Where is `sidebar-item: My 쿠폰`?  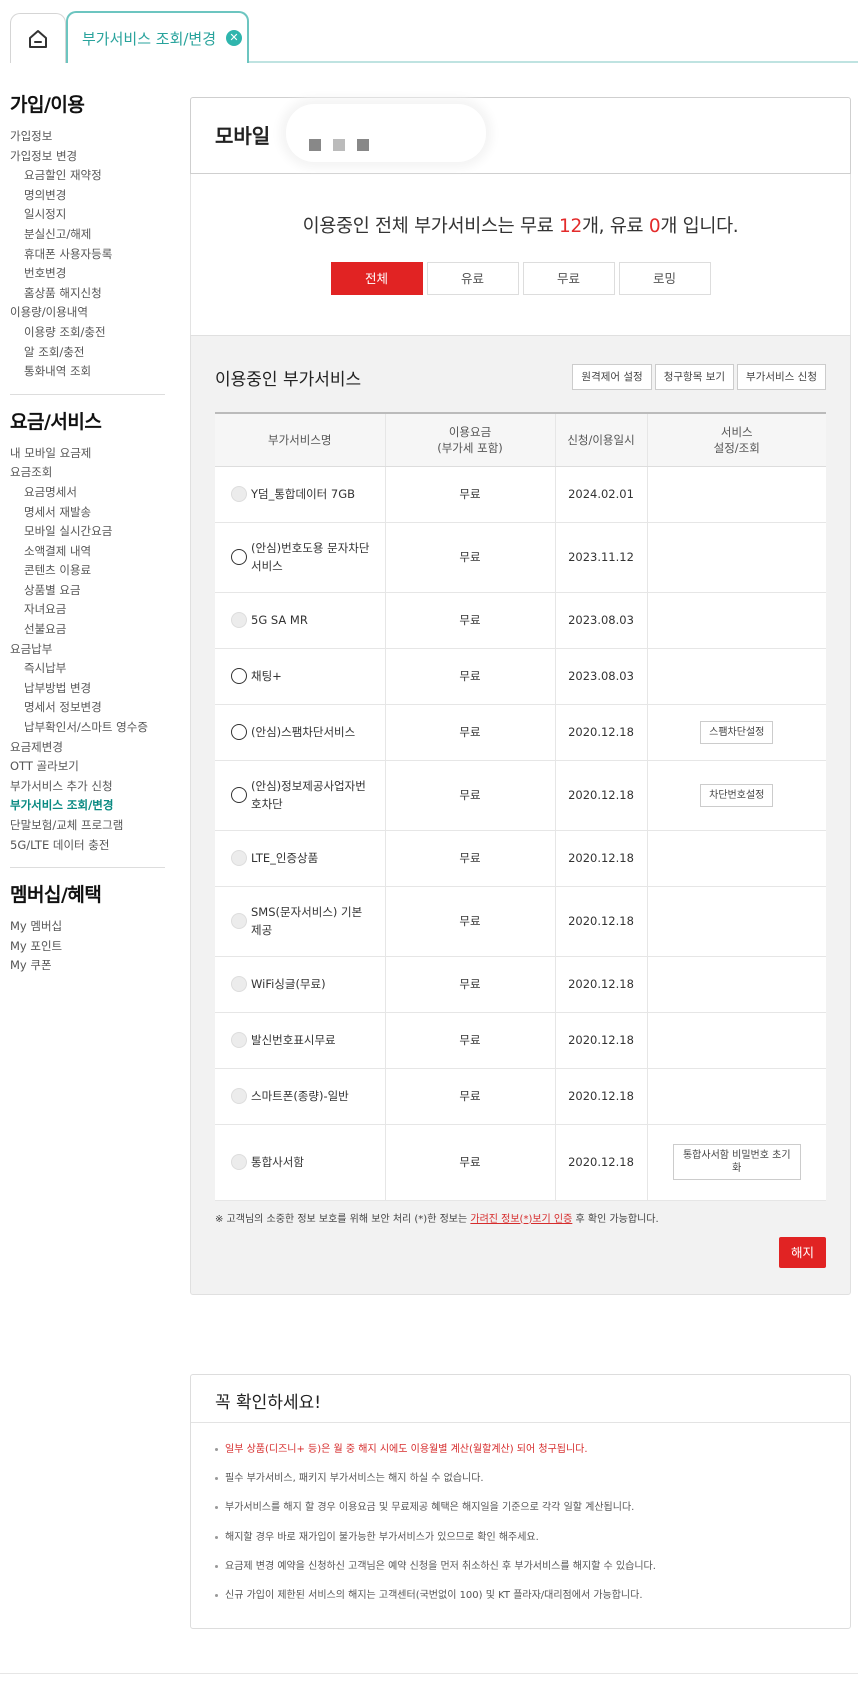
sidebar-item: My 쿠폰 is located at coordinates (87, 966).